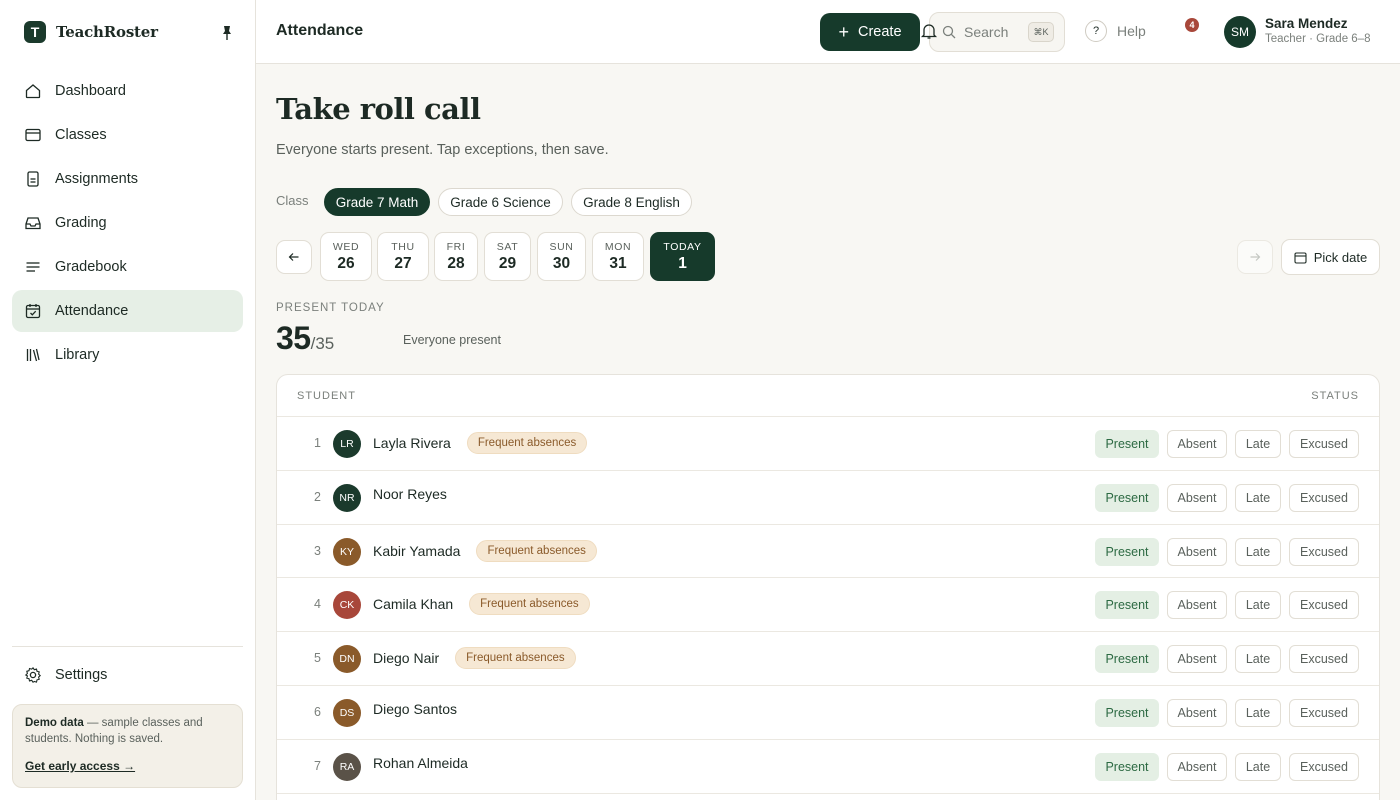 The height and width of the screenshot is (800, 1400). Describe the element at coordinates (317, 658) in the screenshot. I see `row-number: 5` at that location.